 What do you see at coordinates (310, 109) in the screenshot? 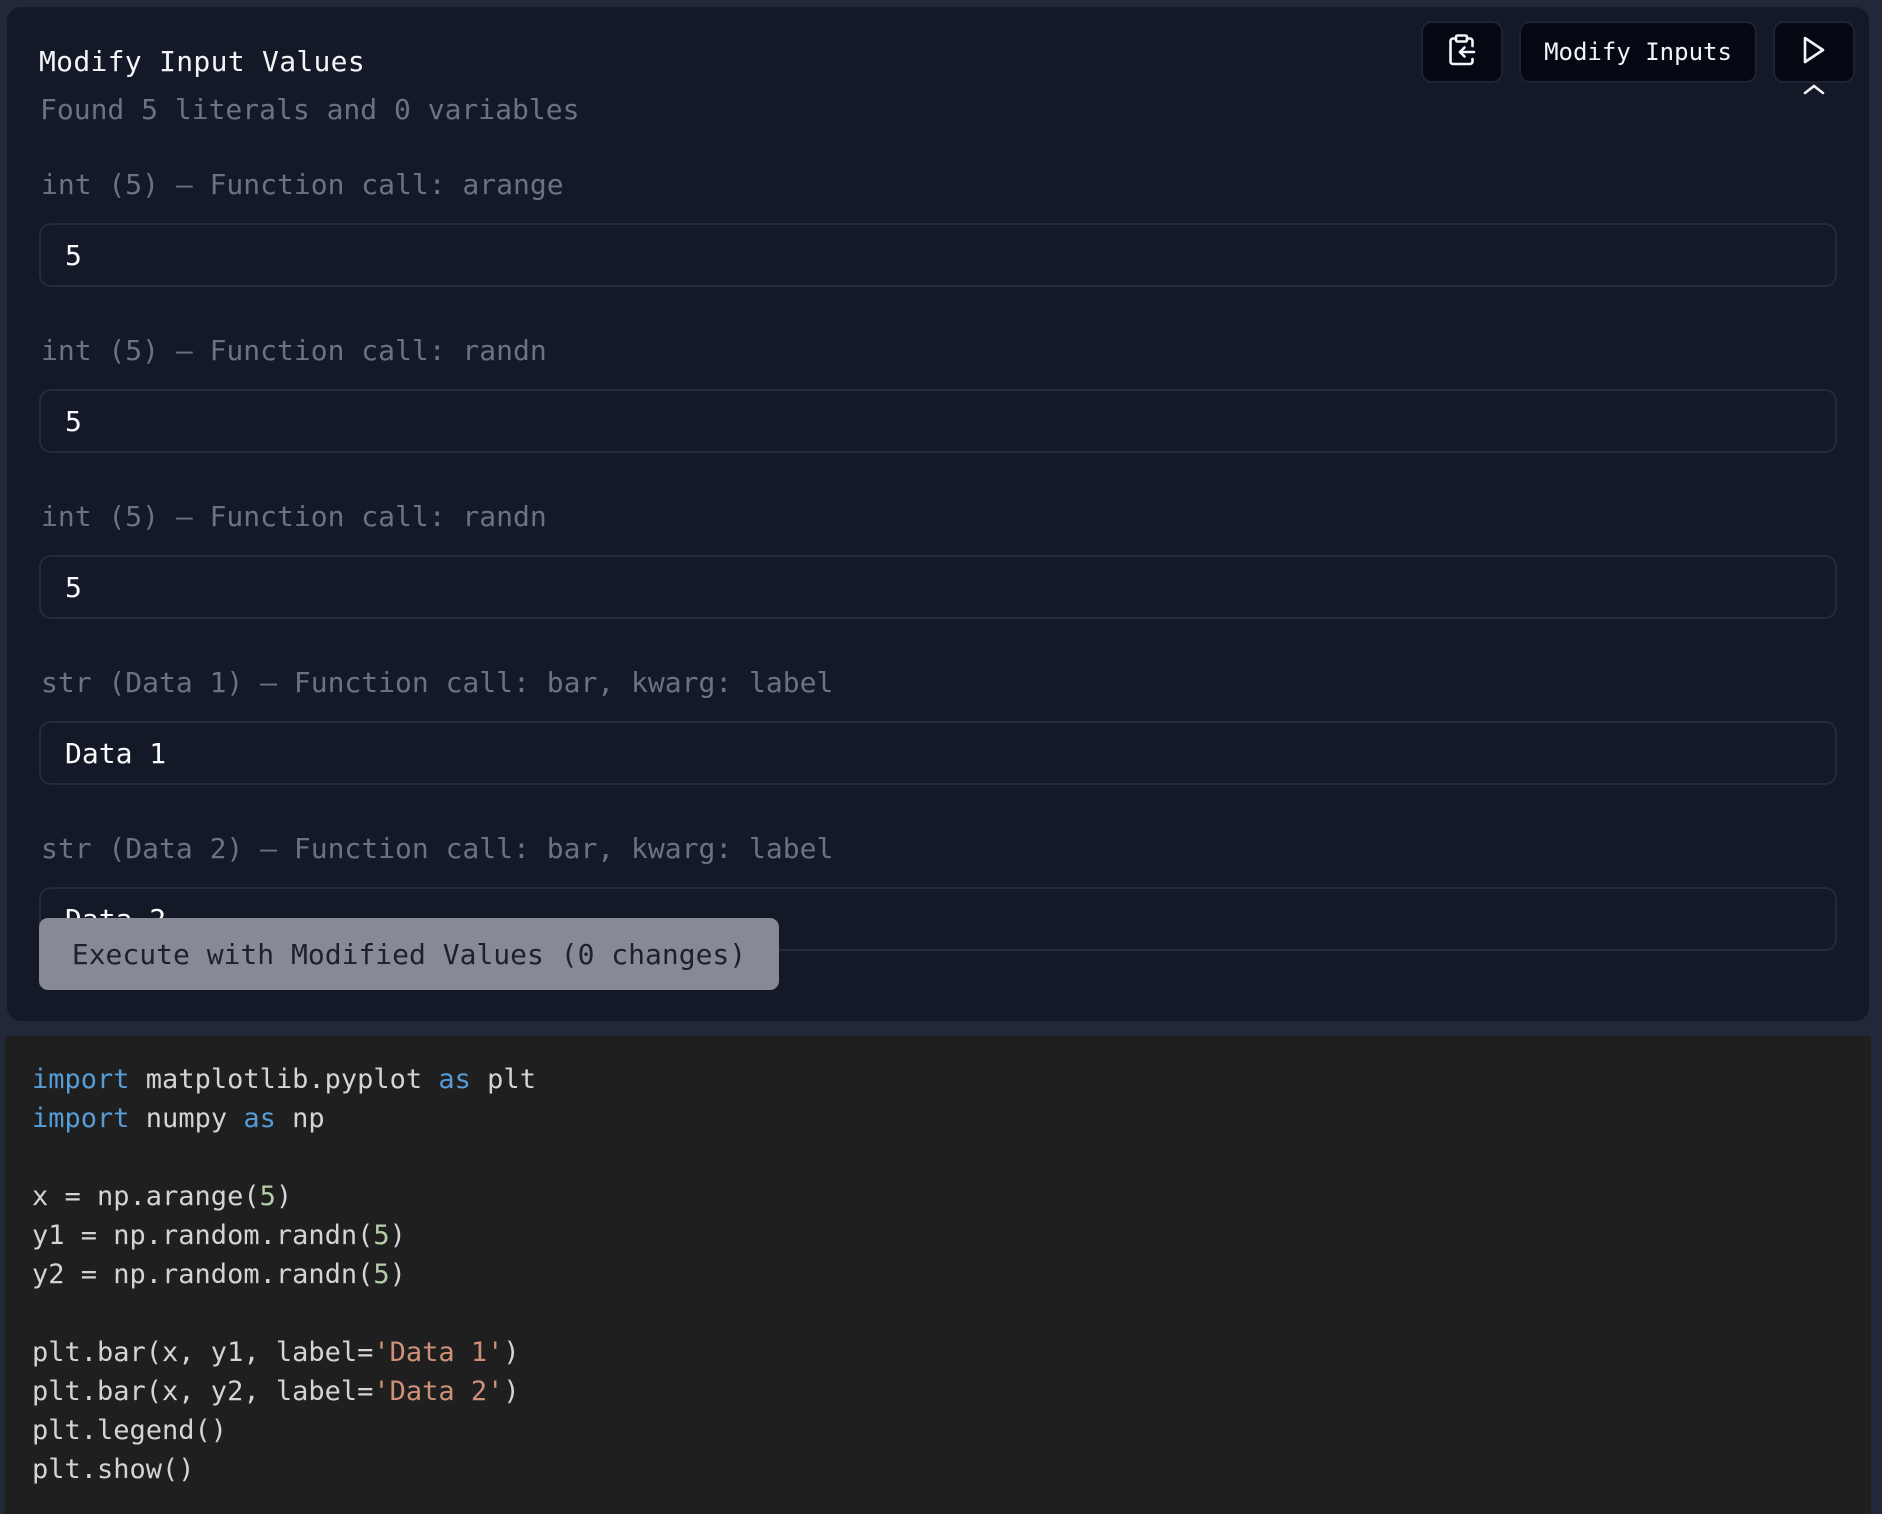
I see `panel-subtitle: Found 5 literals and 0 variables` at bounding box center [310, 109].